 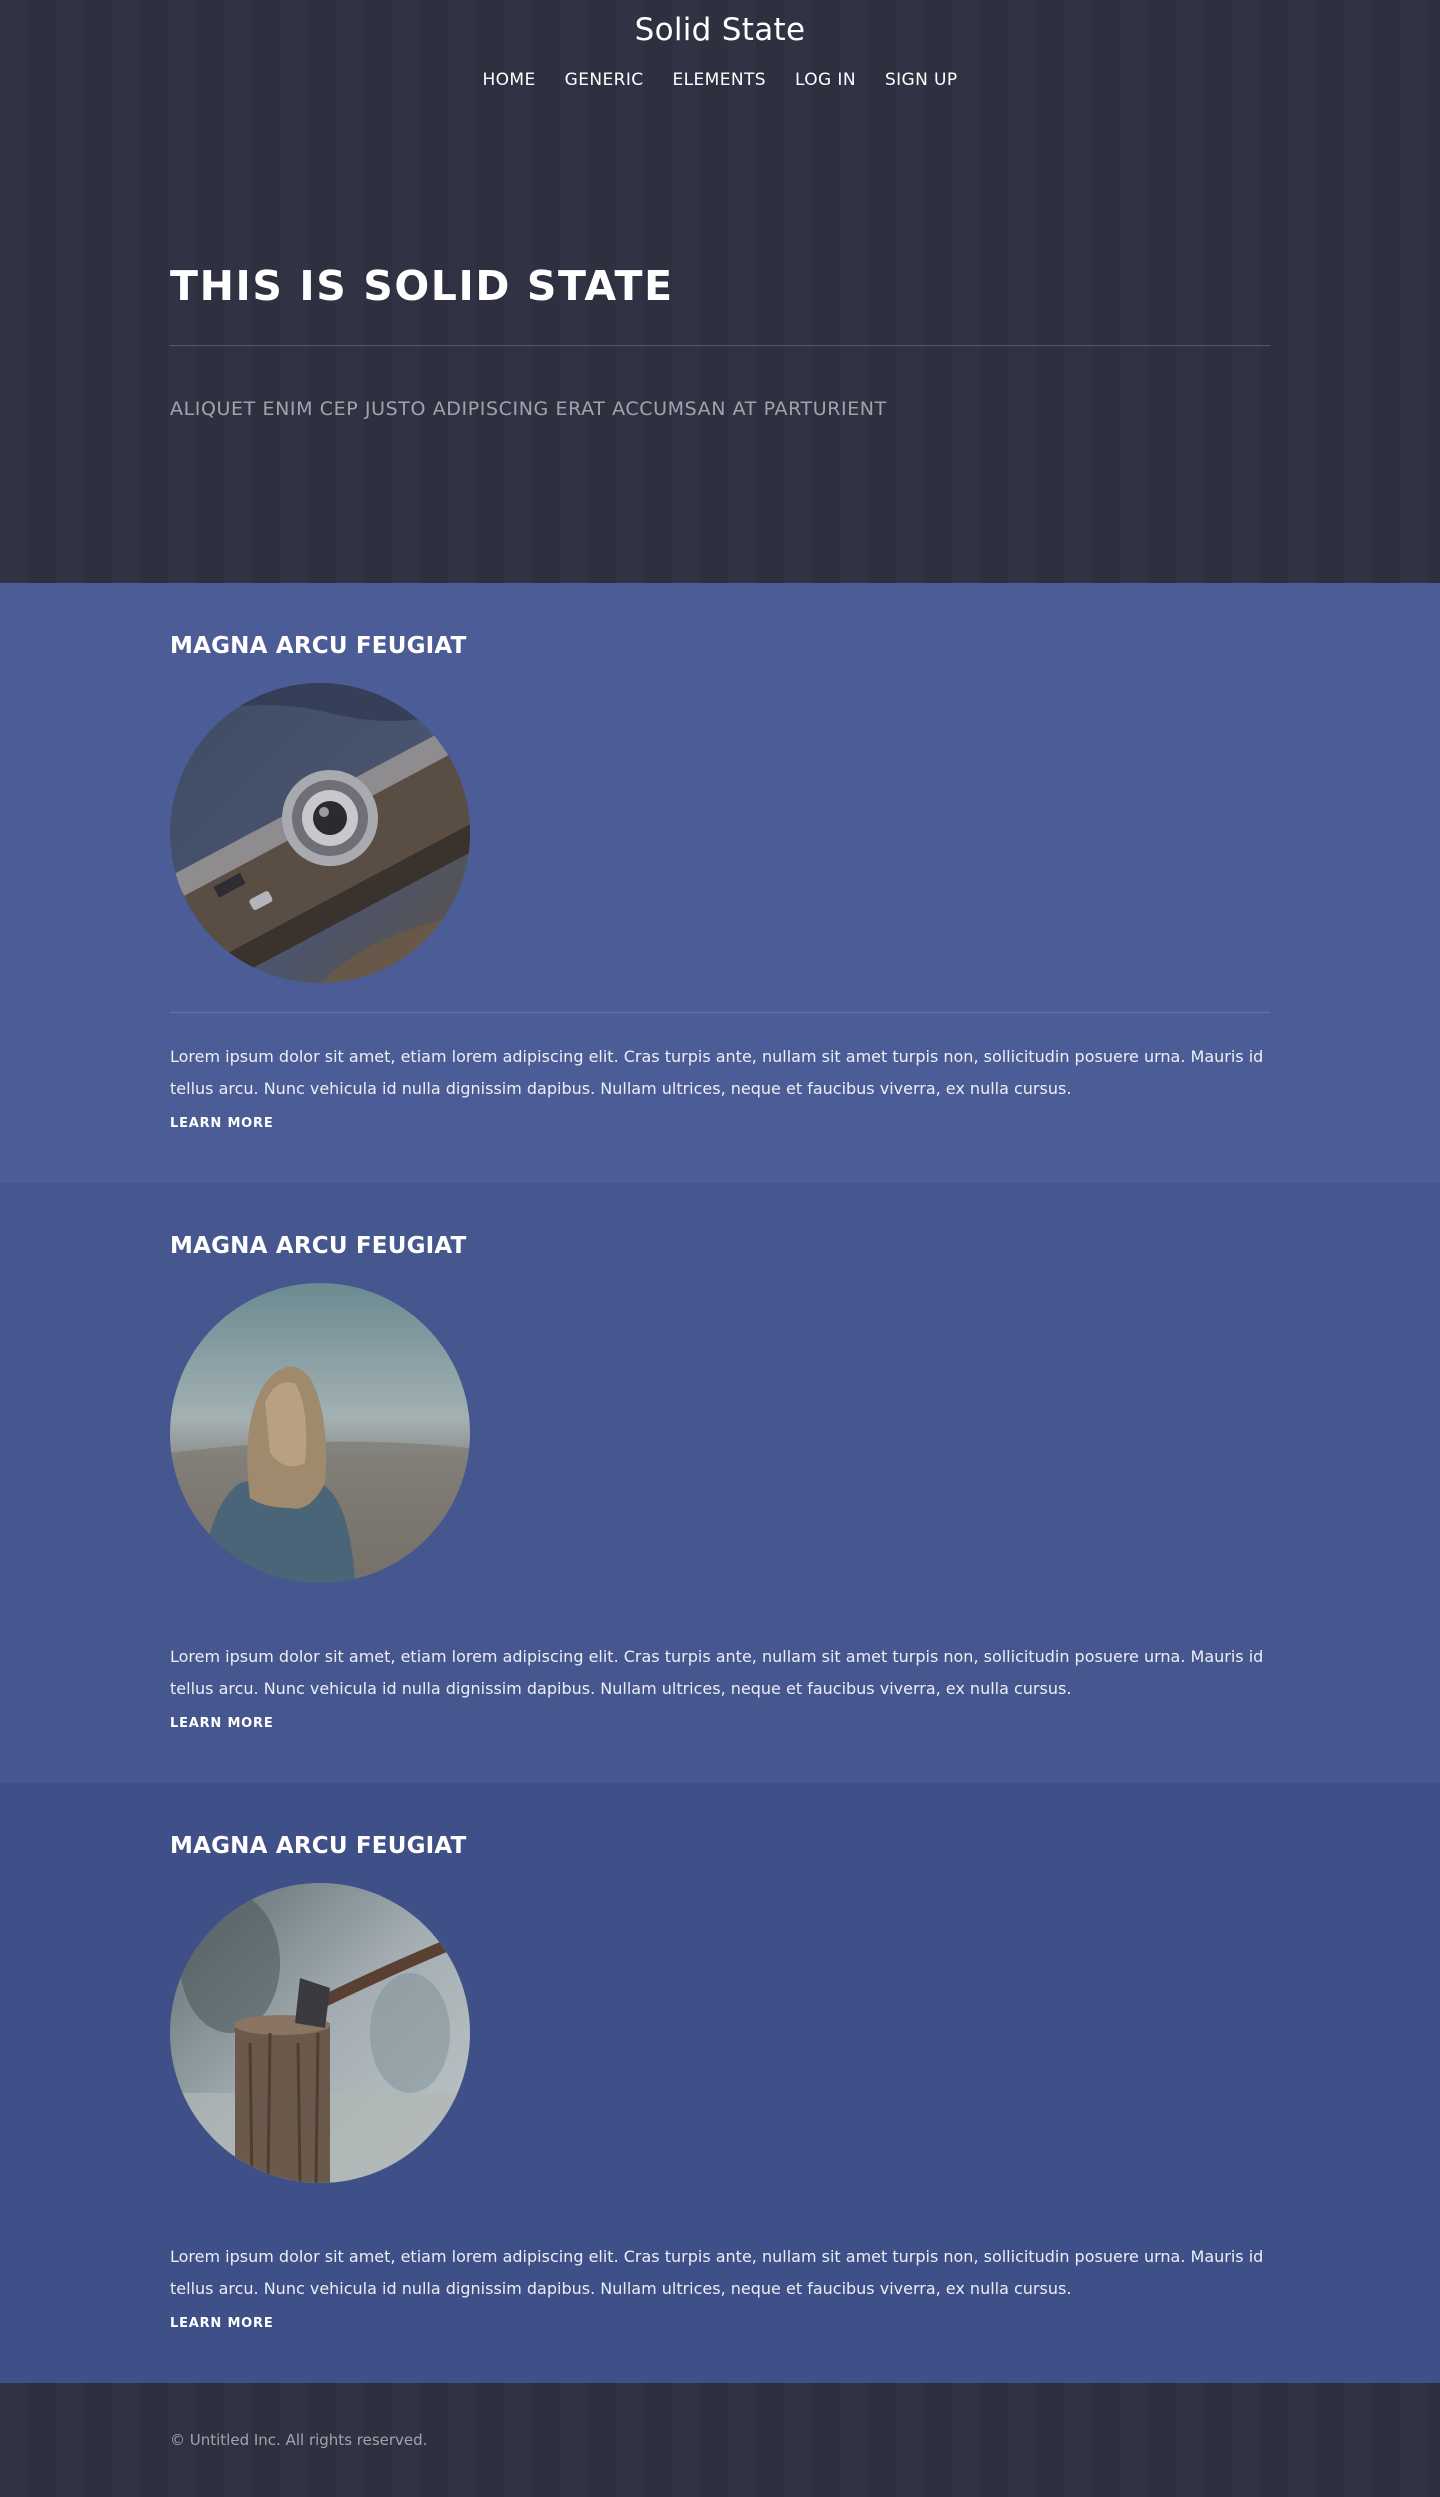 What do you see at coordinates (720, 2440) in the screenshot?
I see `page-footer: © Untitled Inc. All rights reserved.` at bounding box center [720, 2440].